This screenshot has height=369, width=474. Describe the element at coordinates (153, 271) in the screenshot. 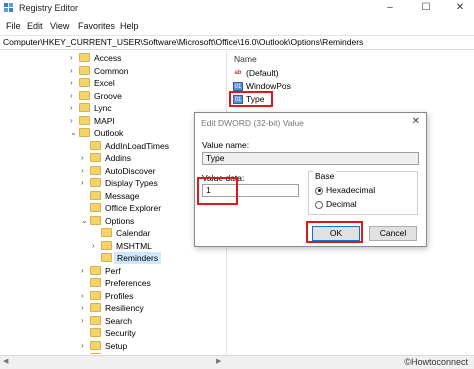

I see `tree-item-perf: › Perf` at that location.